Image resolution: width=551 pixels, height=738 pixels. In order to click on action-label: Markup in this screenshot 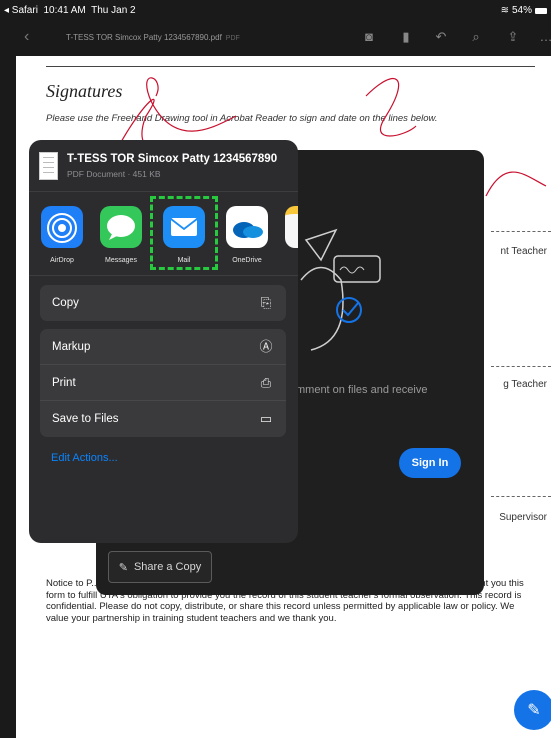, I will do `click(71, 346)`.